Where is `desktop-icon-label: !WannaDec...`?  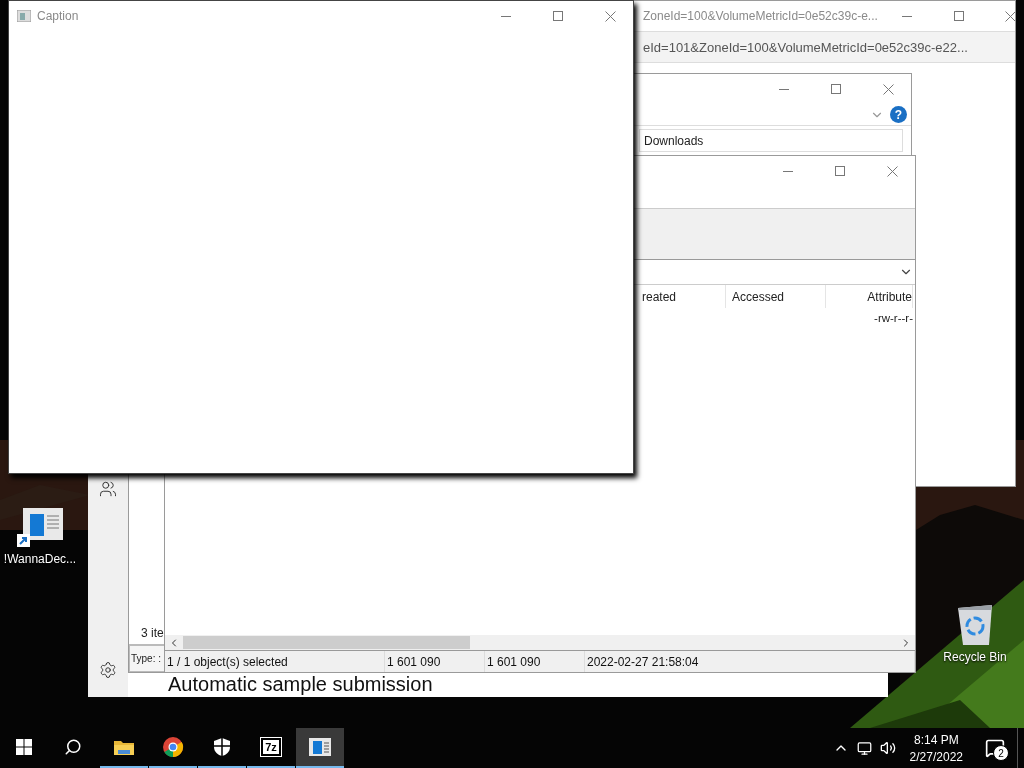
desktop-icon-label: !WannaDec... is located at coordinates (40, 559).